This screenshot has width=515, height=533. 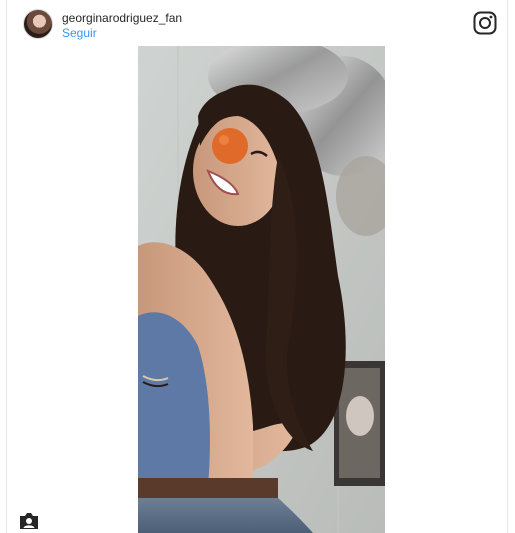 I want to click on follow-link: Seguir, so click(x=79, y=33).